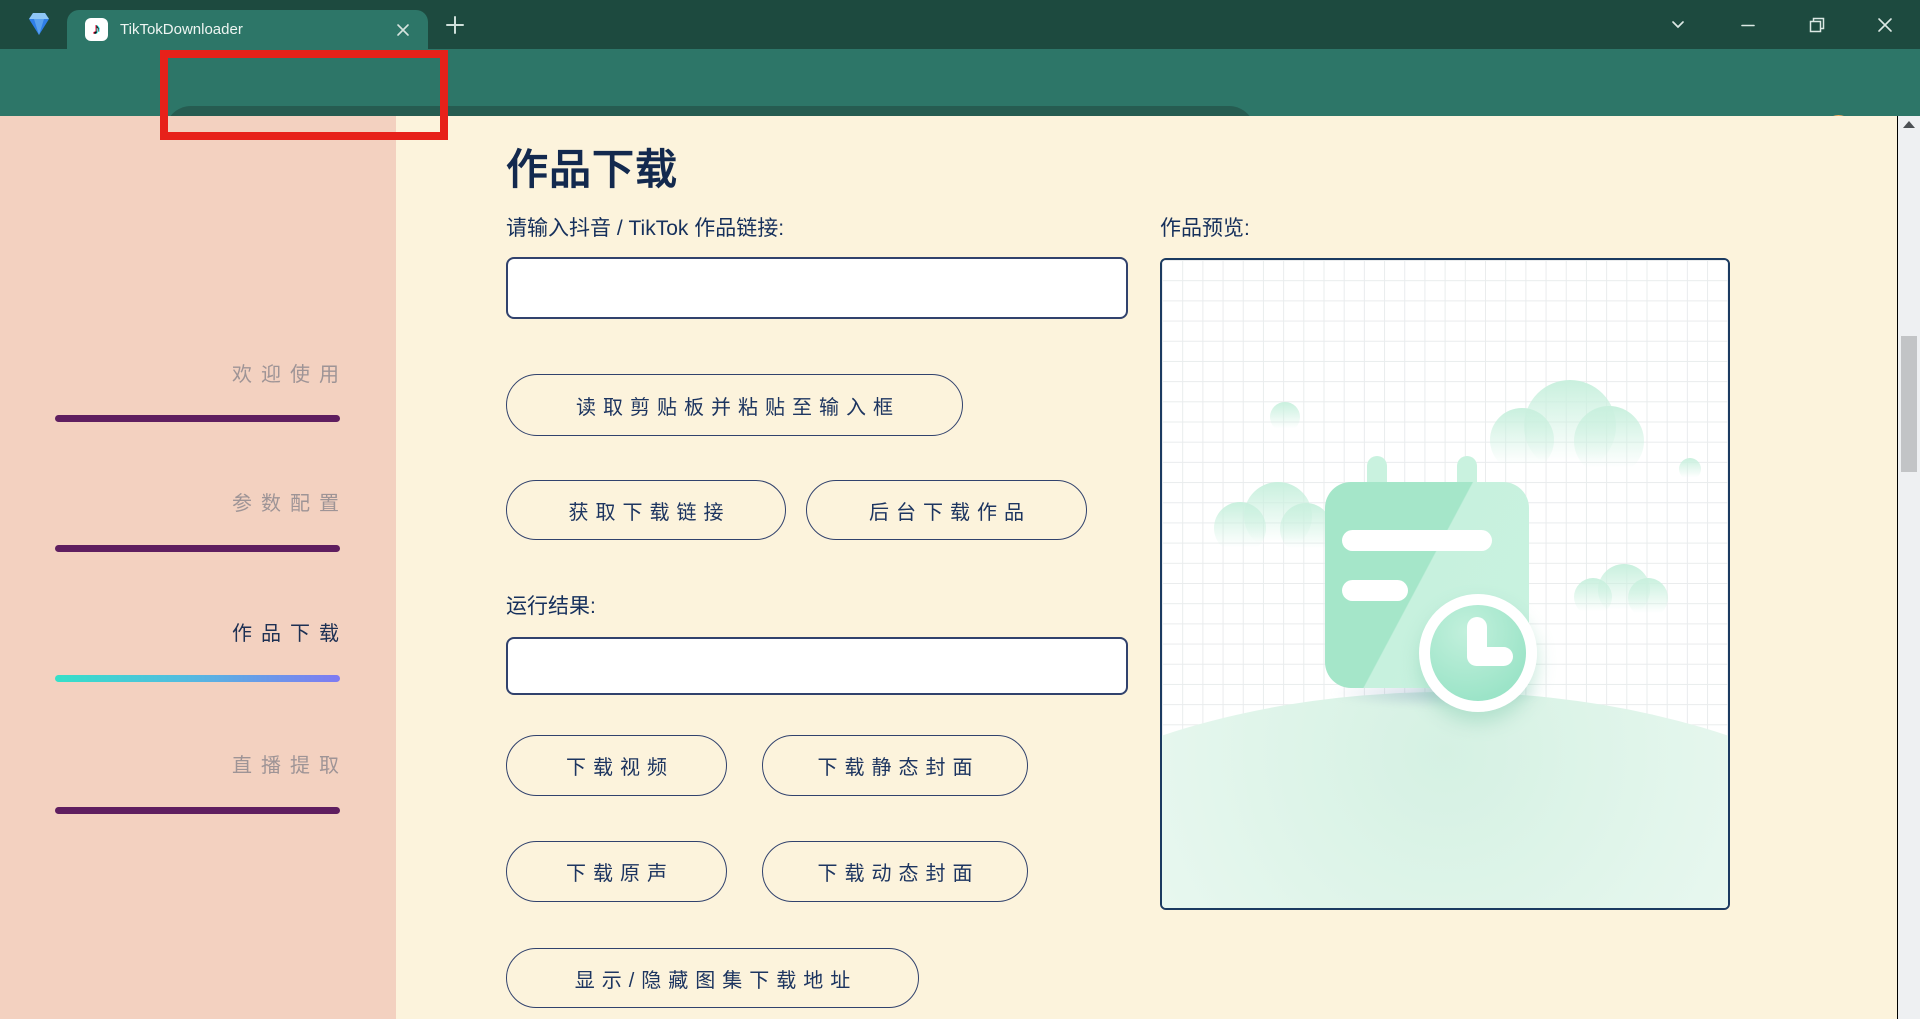  What do you see at coordinates (96, 29) in the screenshot?
I see `tiktok-favicon-icon: ♪` at bounding box center [96, 29].